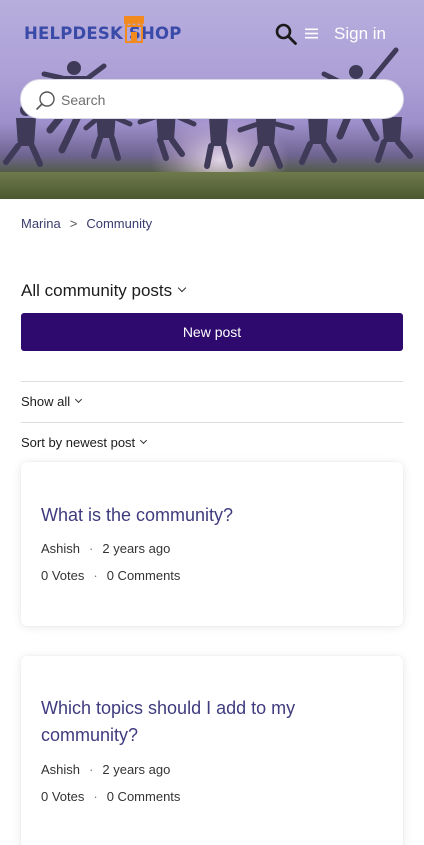 Image resolution: width=424 pixels, height=845 pixels. What do you see at coordinates (226, 100) in the screenshot?
I see `search-input` at bounding box center [226, 100].